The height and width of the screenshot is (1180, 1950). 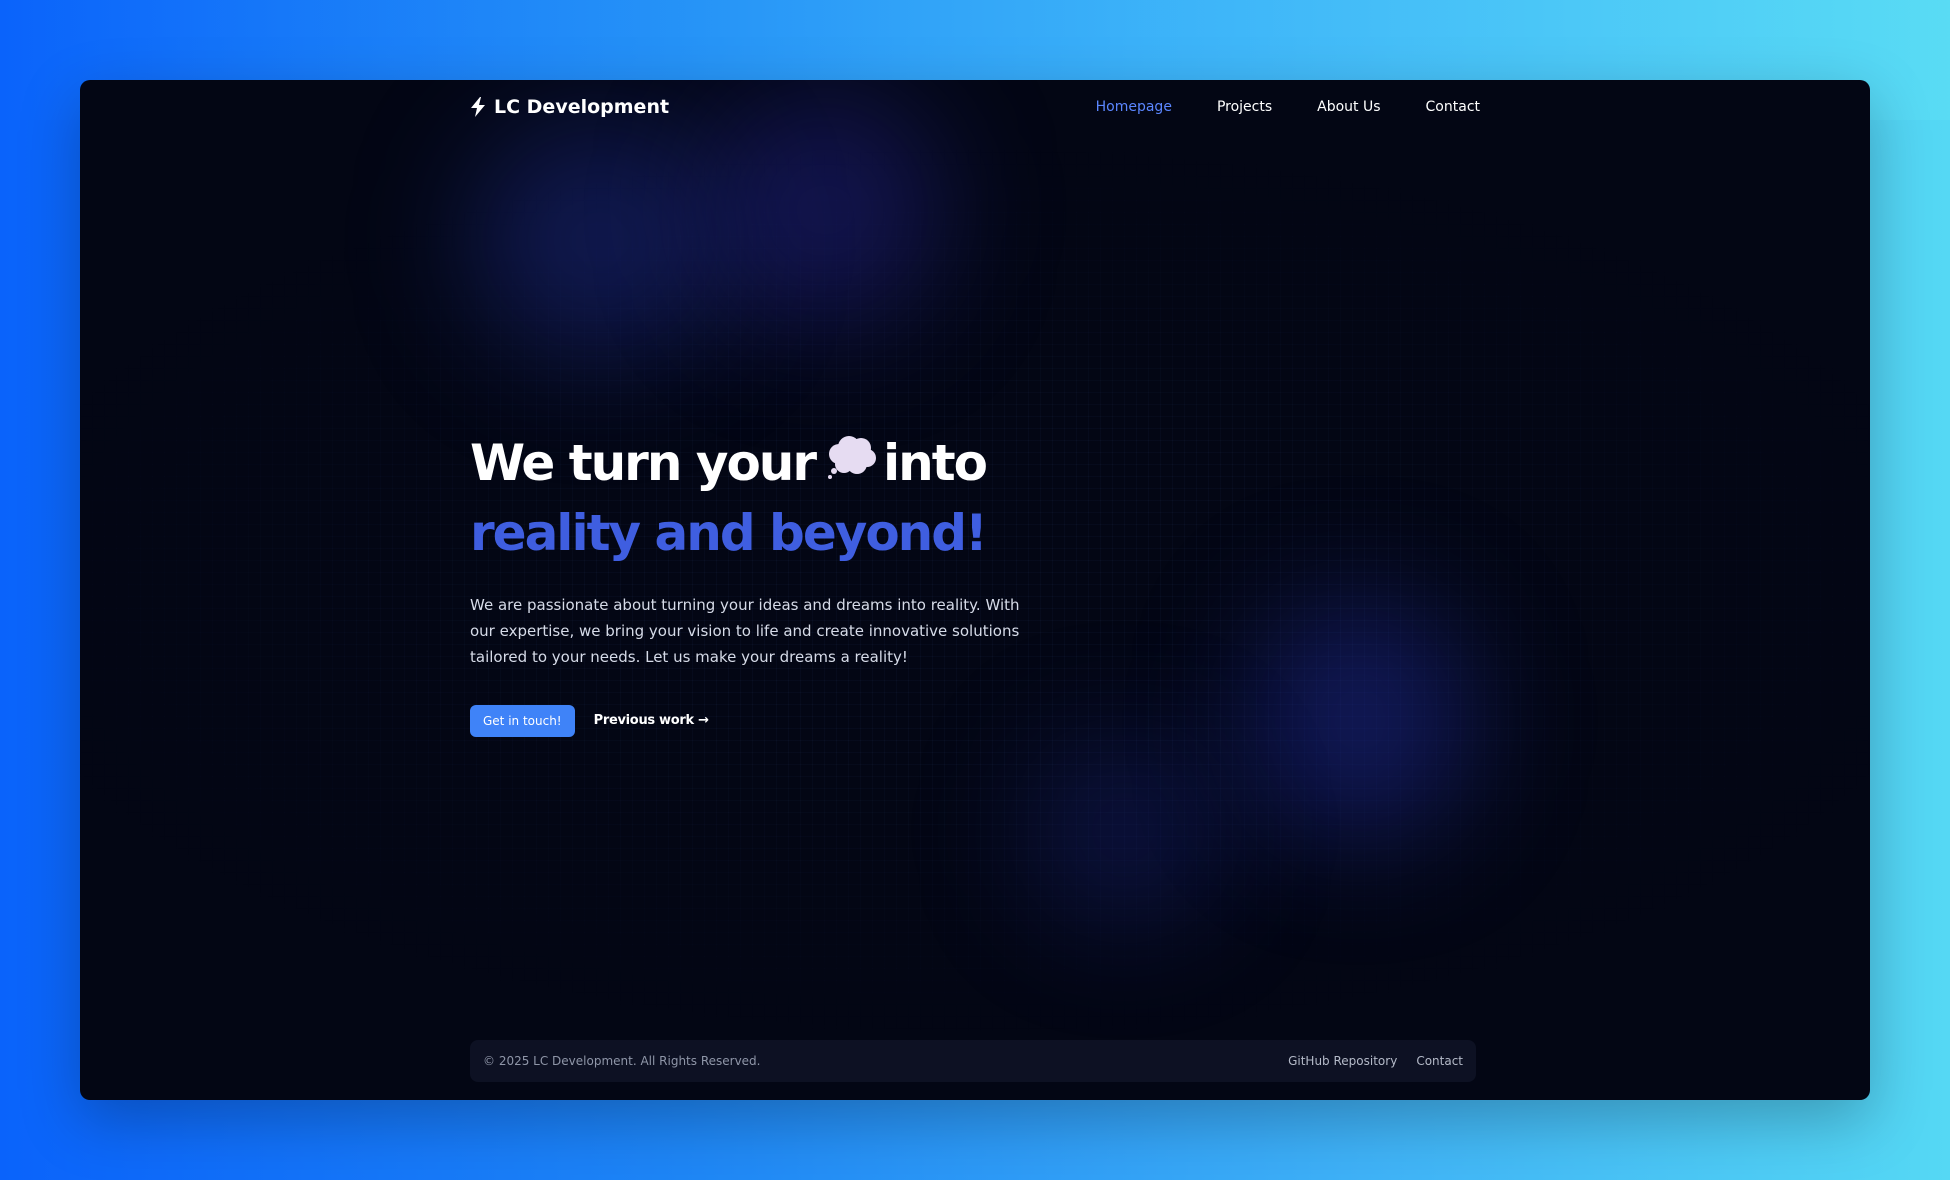 What do you see at coordinates (651, 720) in the screenshot?
I see `previous-work-link: Previous work →` at bounding box center [651, 720].